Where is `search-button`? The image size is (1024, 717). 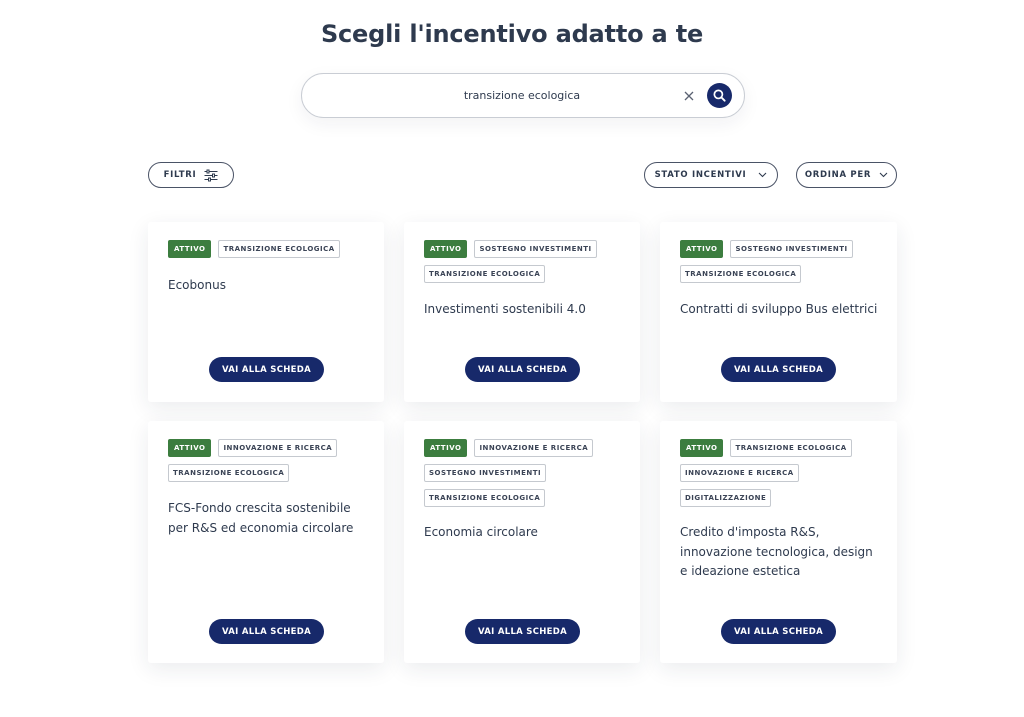
search-button is located at coordinates (719, 95).